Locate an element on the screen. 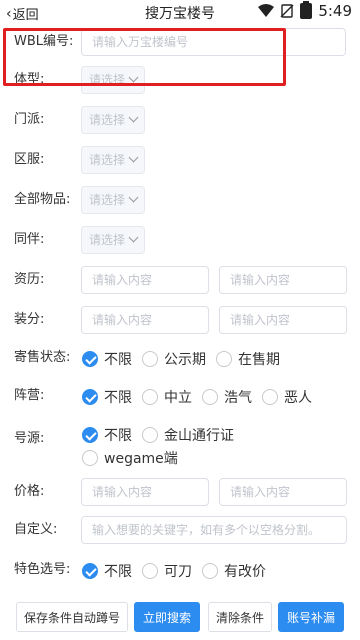 This screenshot has height=640, width=360. custom-keyword-input: 输入想要的关键字，如有多个以空格分割。 is located at coordinates (214, 530).